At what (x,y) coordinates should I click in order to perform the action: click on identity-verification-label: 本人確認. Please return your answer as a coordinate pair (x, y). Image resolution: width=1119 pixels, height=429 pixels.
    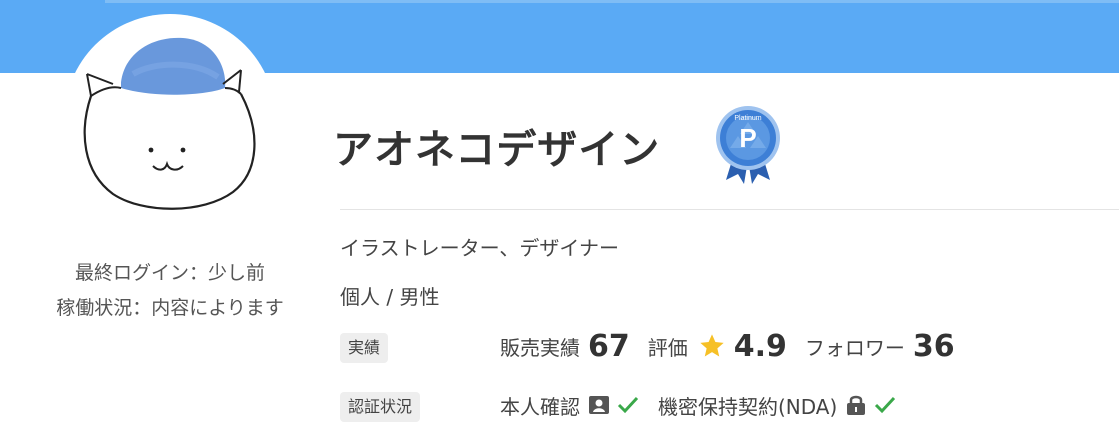
    Looking at the image, I should click on (540, 406).